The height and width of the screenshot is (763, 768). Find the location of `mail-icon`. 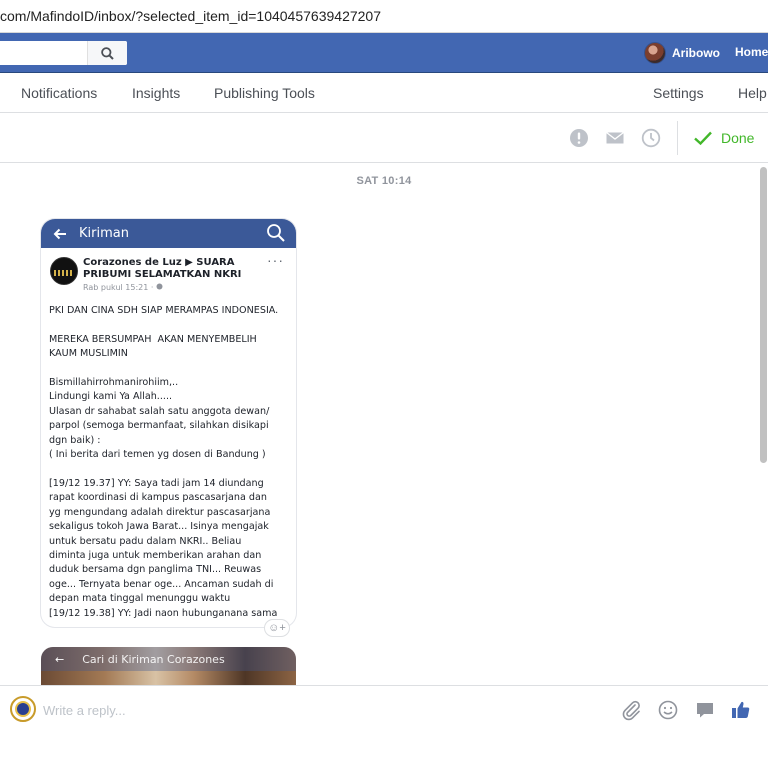

mail-icon is located at coordinates (615, 138).